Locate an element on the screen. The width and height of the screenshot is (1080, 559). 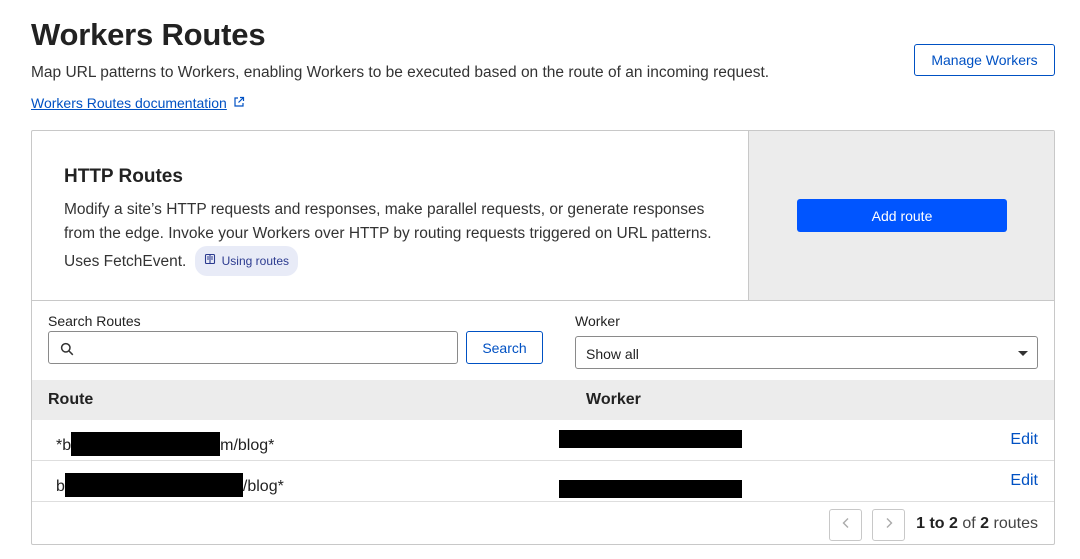
chevron-left-icon is located at coordinates (846, 525).